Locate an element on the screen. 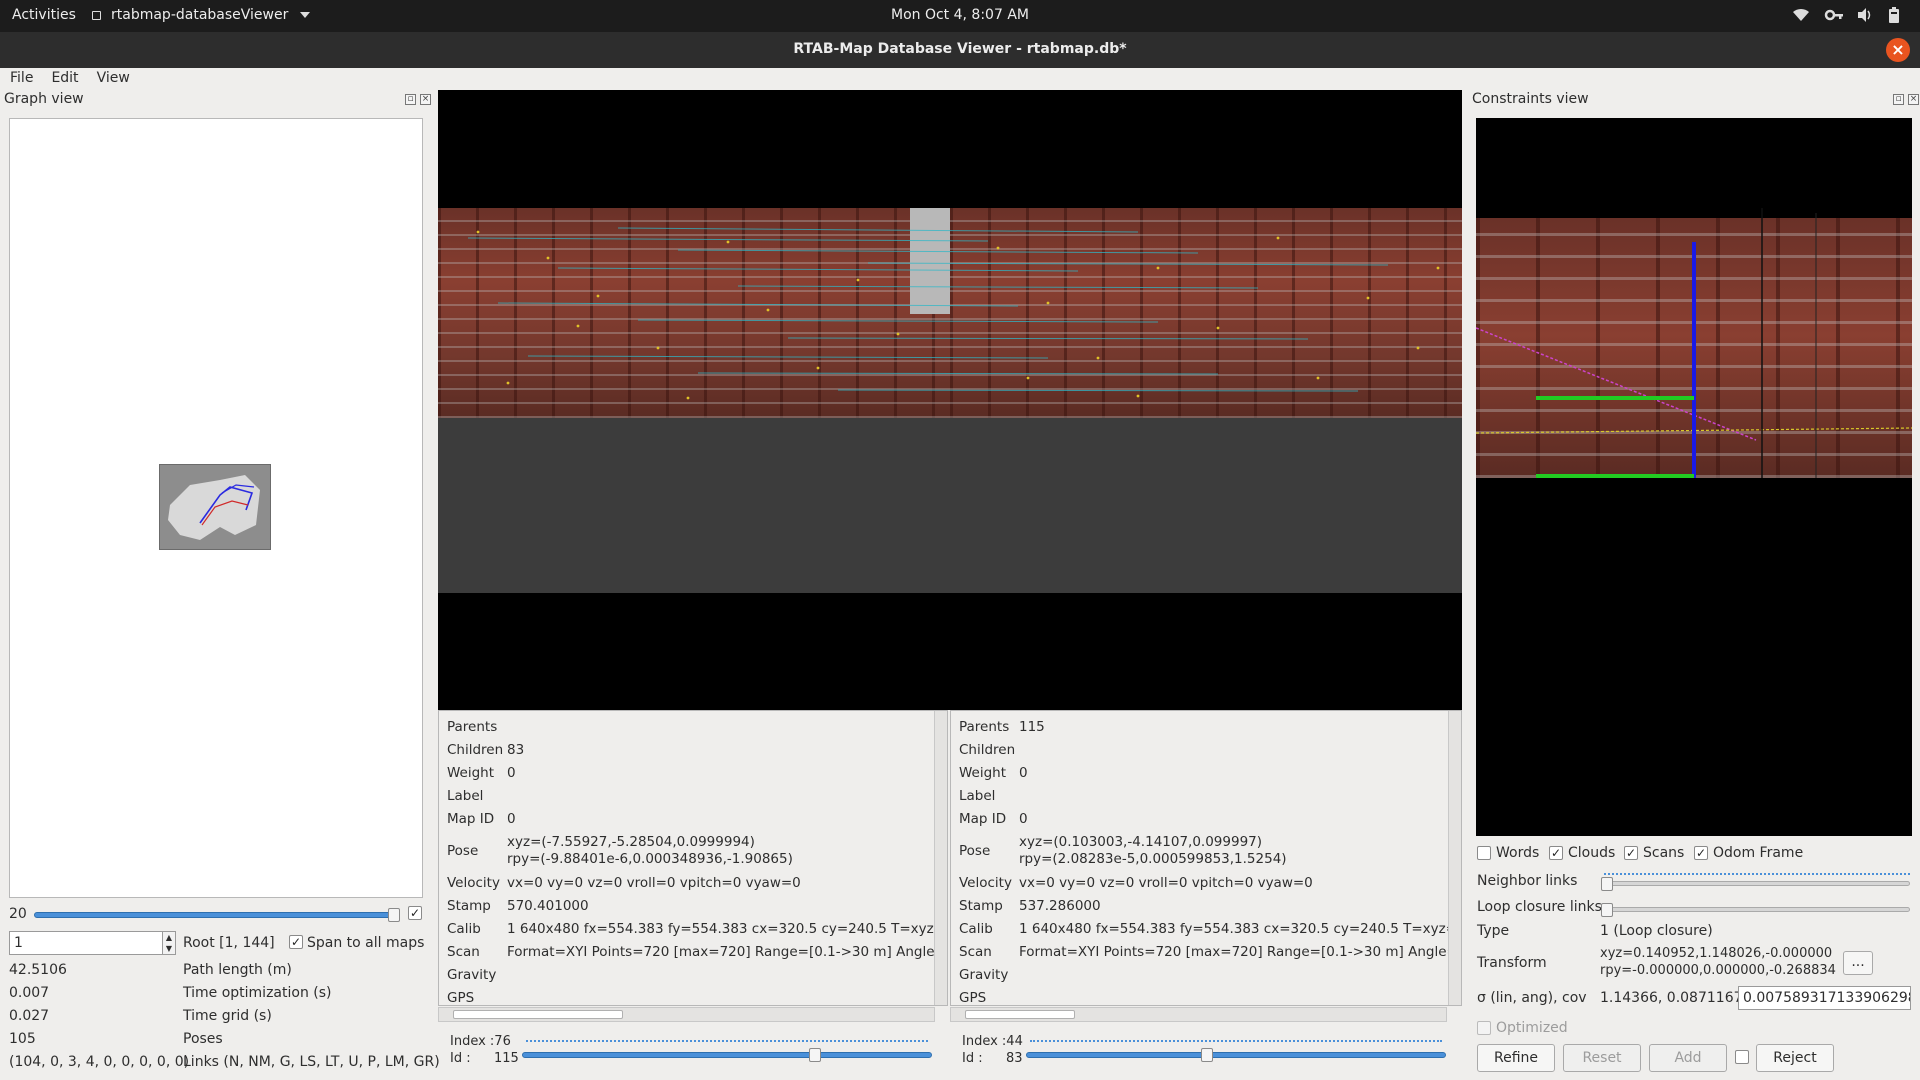 This screenshot has height=1080, width=1920. graph-view-title: Graph view is located at coordinates (44, 99).